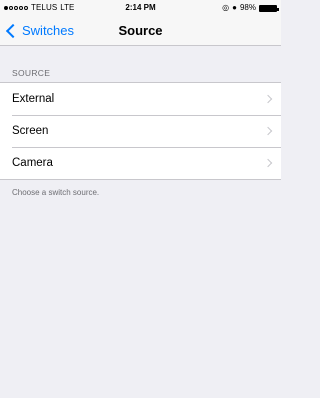 The height and width of the screenshot is (398, 320). I want to click on status-right: ◎ ● 98%, so click(250, 8).